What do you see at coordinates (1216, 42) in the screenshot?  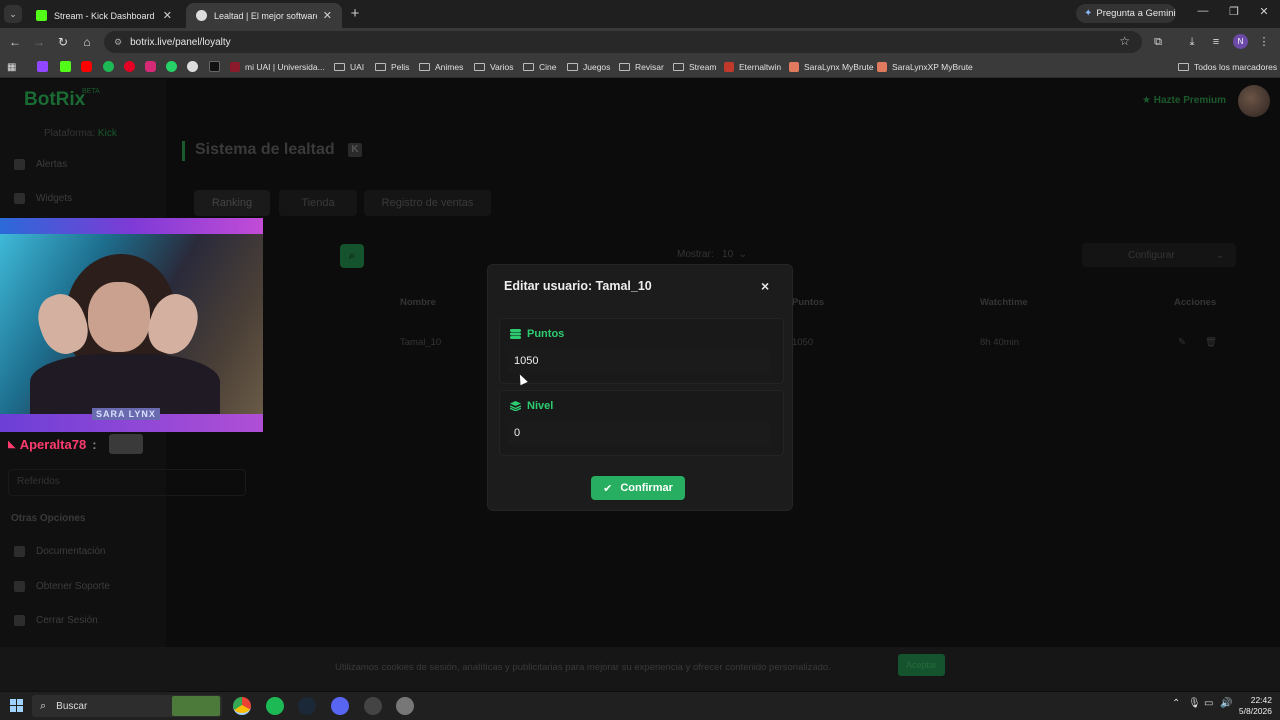 I see `media-controls-icon: ≡` at bounding box center [1216, 42].